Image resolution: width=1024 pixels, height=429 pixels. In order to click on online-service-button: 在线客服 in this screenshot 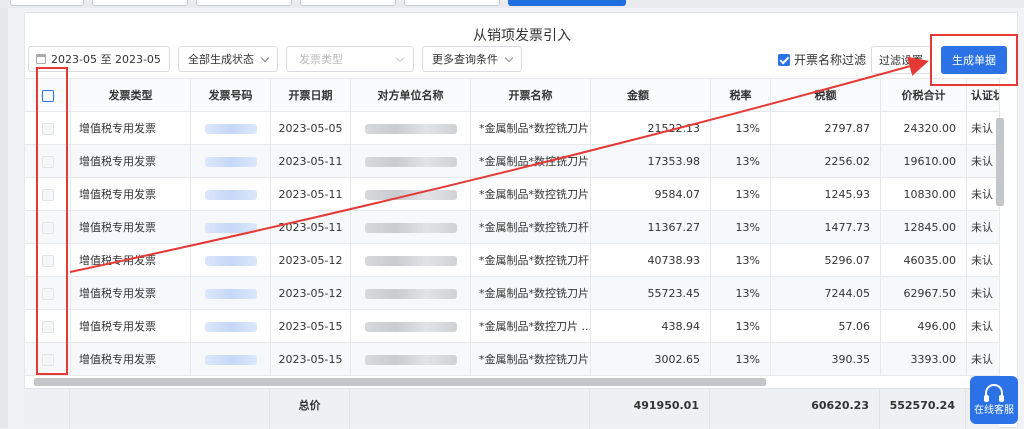, I will do `click(994, 400)`.